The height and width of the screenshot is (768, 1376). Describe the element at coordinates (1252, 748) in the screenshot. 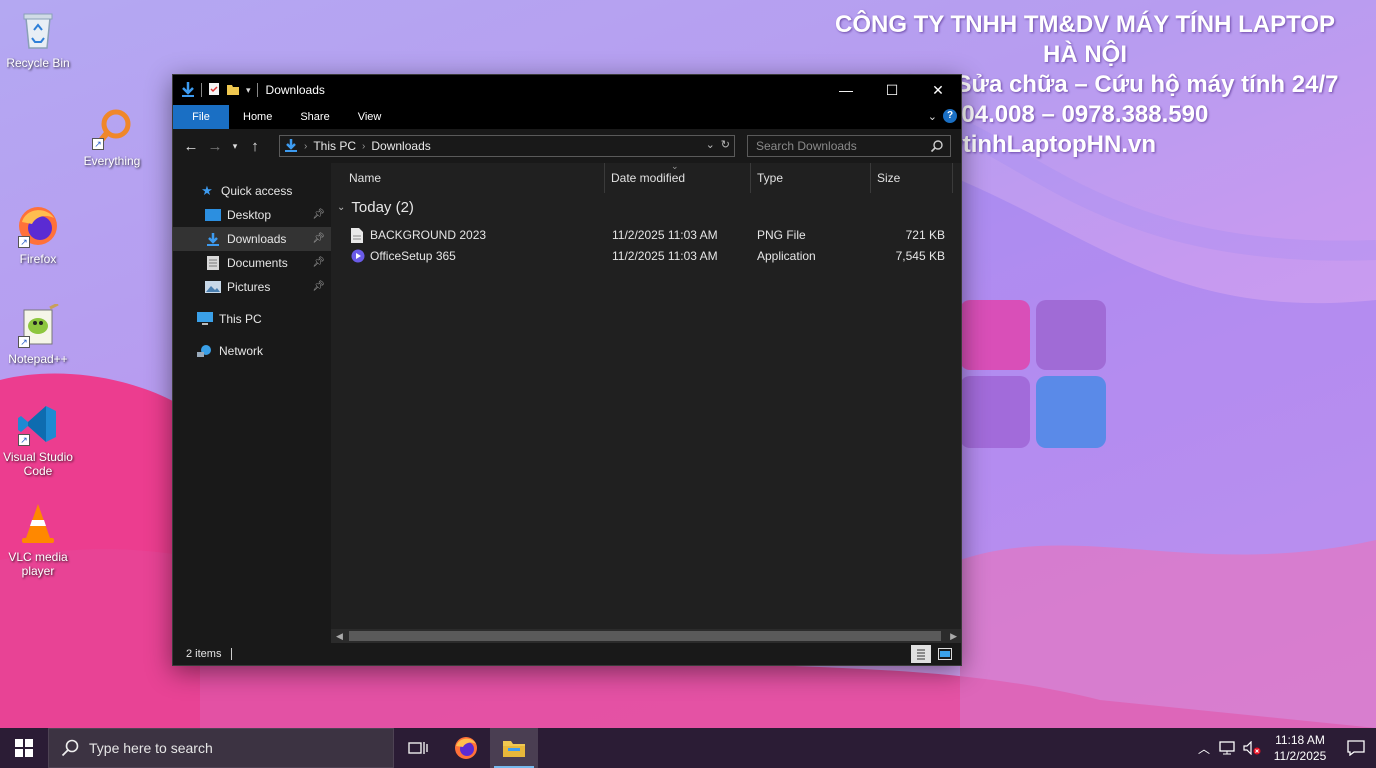

I see `volume-muted-icon` at that location.